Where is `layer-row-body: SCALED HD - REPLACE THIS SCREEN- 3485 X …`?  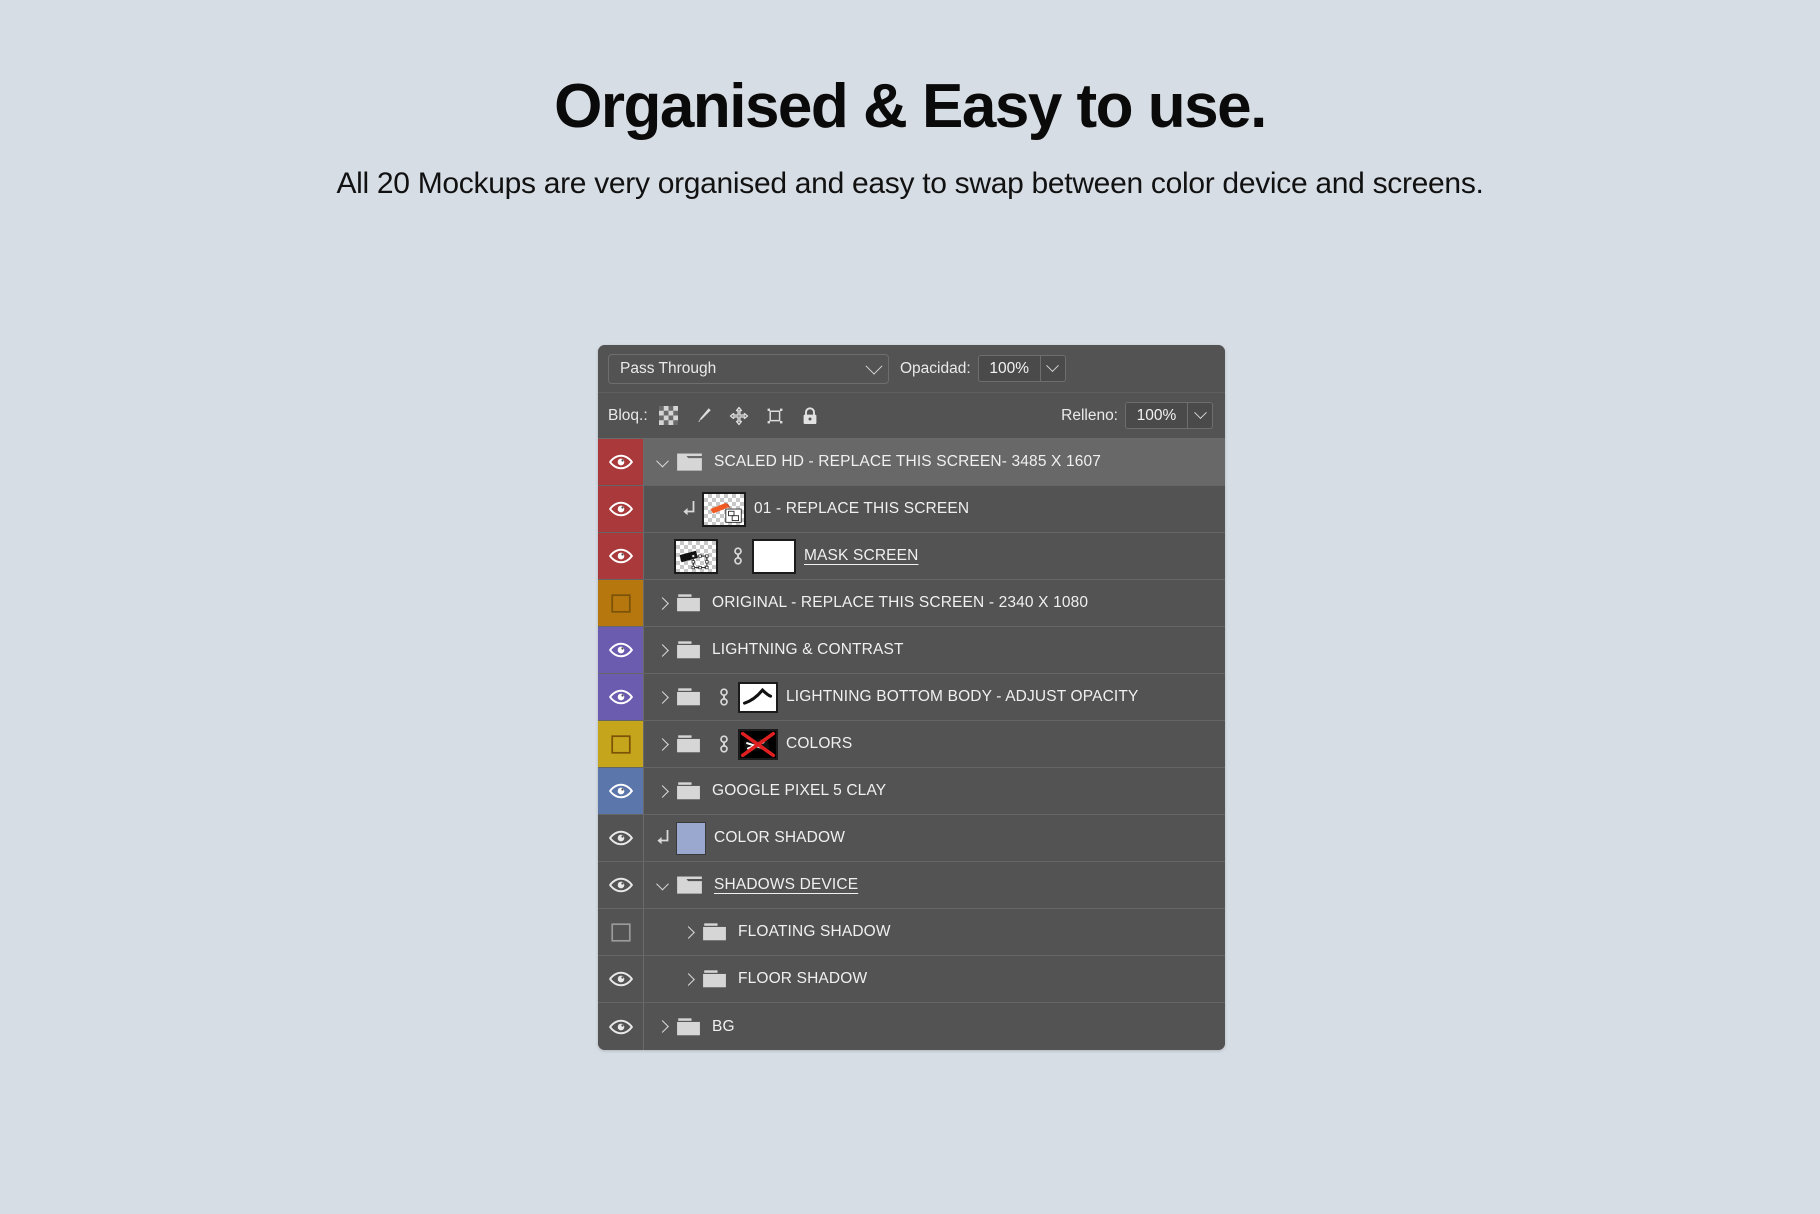 layer-row-body: SCALED HD - REPLACE THIS SCREEN- 3485 X … is located at coordinates (934, 462).